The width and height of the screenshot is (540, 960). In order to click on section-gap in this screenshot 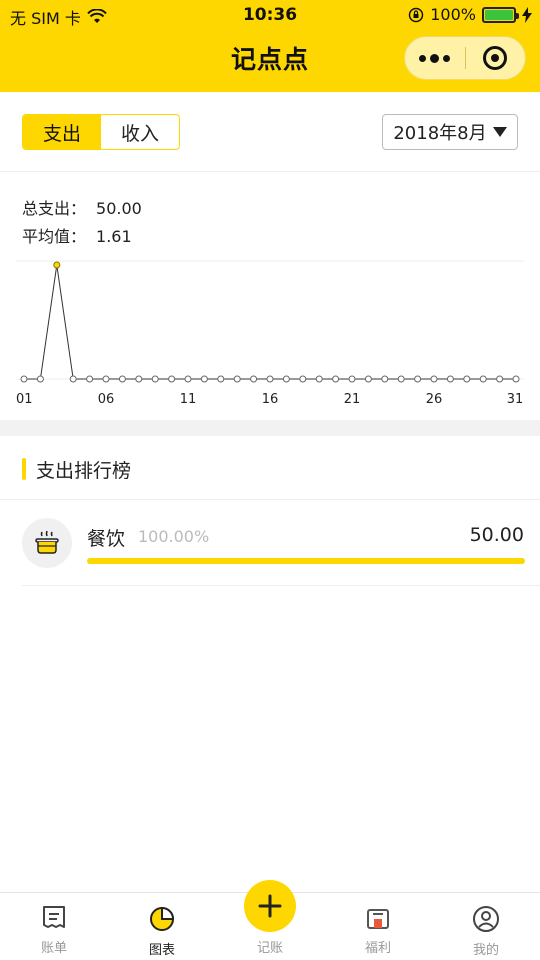, I will do `click(270, 428)`.